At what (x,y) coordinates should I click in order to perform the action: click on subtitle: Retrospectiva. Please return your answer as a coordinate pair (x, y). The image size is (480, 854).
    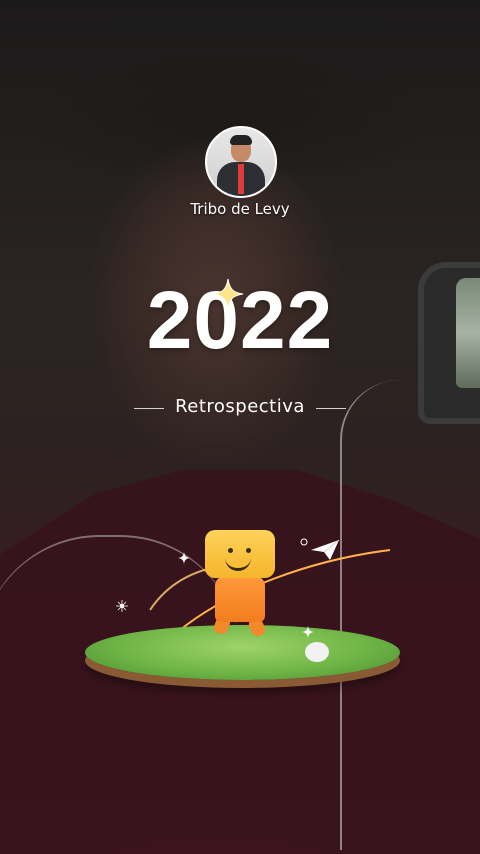
    Looking at the image, I should click on (240, 406).